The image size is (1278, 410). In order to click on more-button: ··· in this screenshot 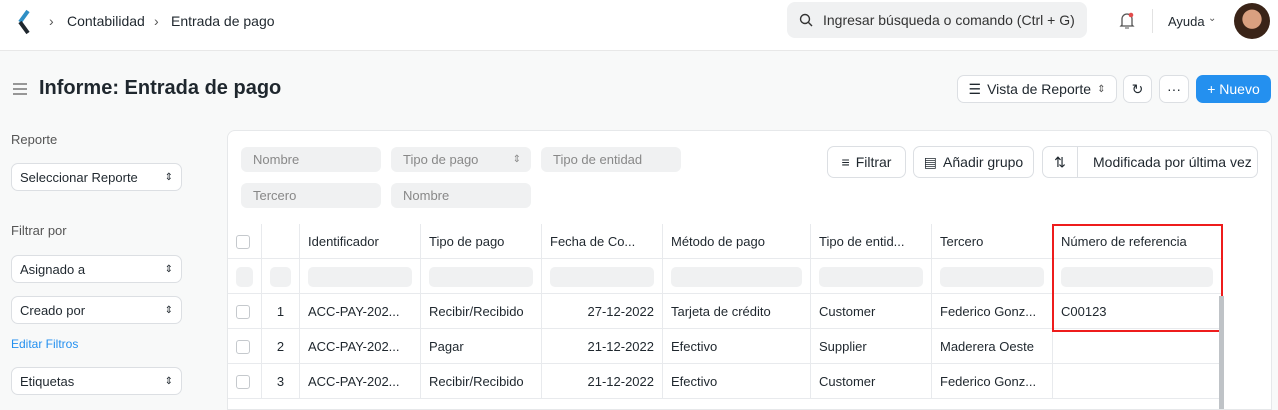, I will do `click(1174, 89)`.